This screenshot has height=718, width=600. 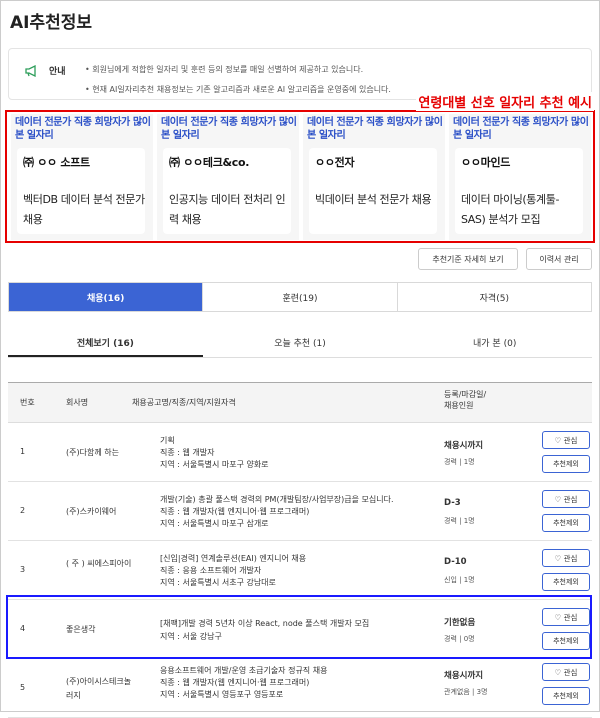 What do you see at coordinates (218, 582) in the screenshot?
I see `row-info-region: 지역 : 서울특별시 서초구 강남대로` at bounding box center [218, 582].